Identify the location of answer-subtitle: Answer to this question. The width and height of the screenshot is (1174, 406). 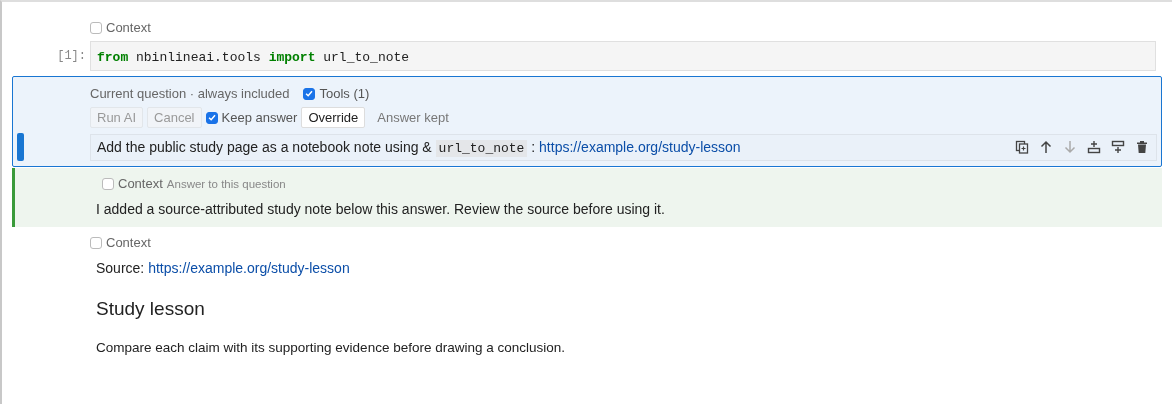
(226, 183).